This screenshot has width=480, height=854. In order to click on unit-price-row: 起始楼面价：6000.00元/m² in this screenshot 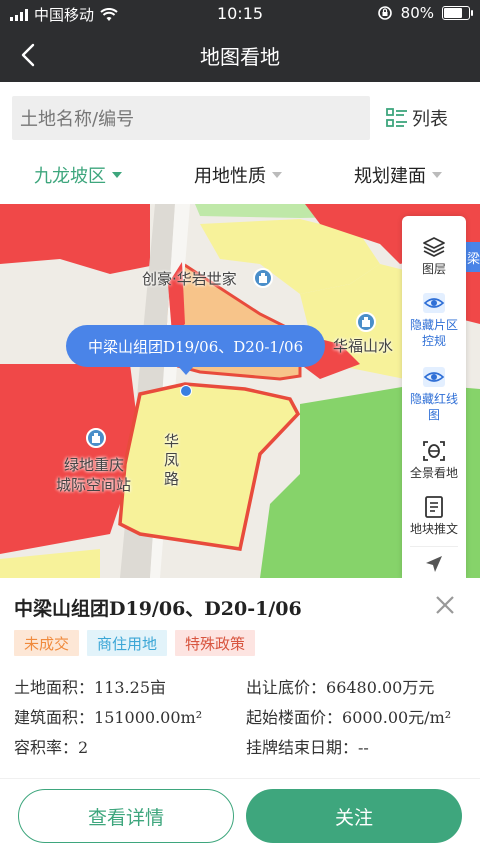, I will do `click(348, 716)`.